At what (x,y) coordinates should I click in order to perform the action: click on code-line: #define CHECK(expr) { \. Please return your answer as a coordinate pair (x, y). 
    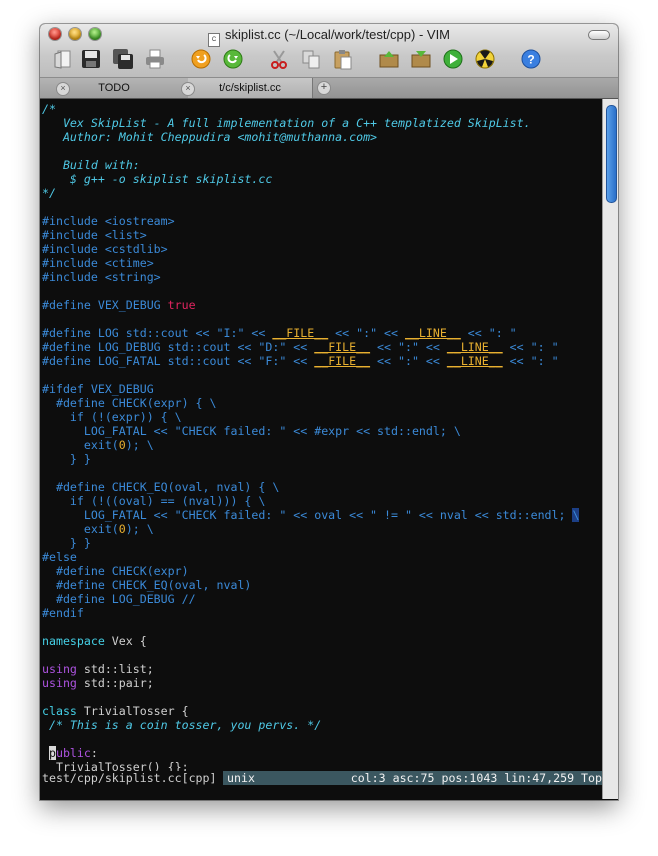
    Looking at the image, I should click on (129, 403).